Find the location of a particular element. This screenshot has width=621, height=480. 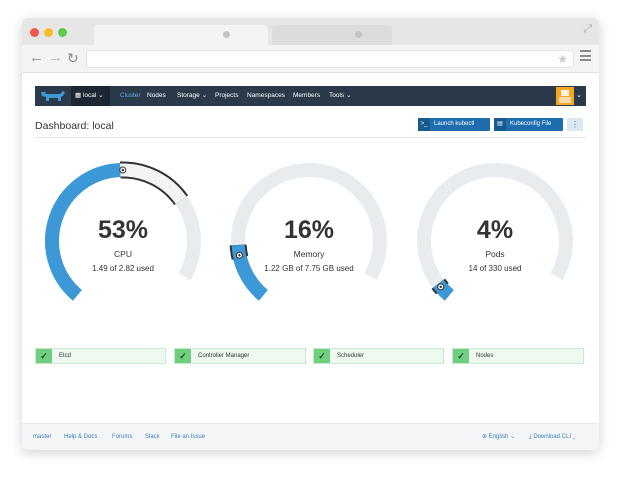

nav-members: Members is located at coordinates (306, 96).